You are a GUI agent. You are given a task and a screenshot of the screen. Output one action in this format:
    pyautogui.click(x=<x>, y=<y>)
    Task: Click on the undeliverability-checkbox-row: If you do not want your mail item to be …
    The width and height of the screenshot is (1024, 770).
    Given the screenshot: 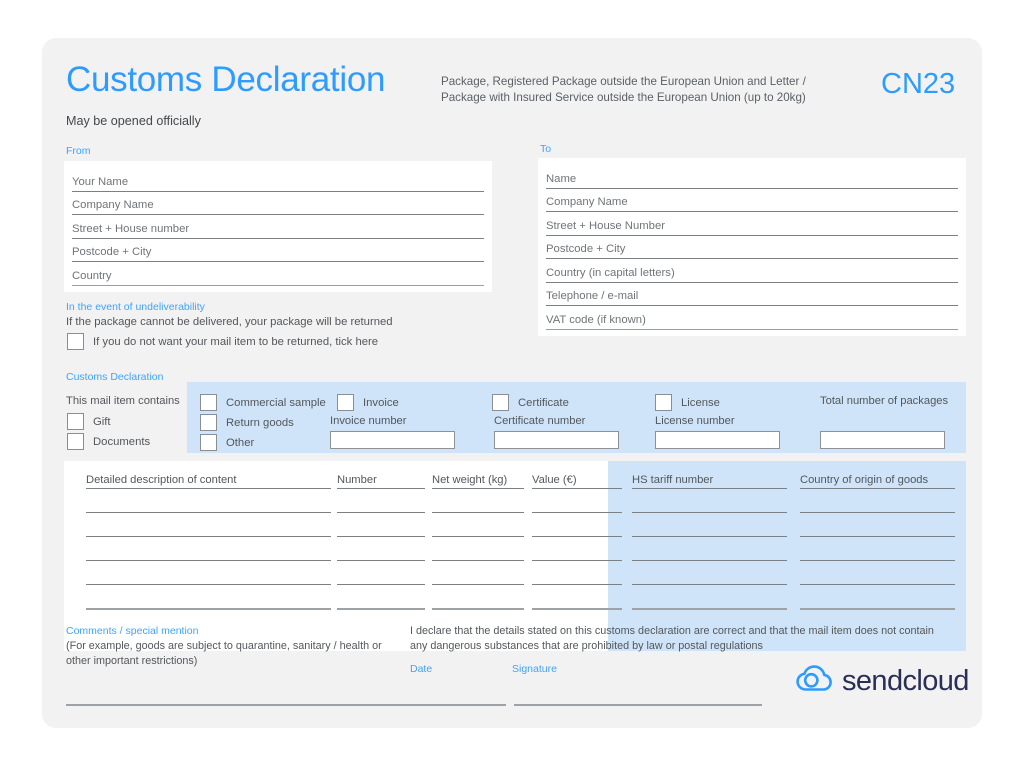 What is the action you would take?
    pyautogui.click(x=222, y=341)
    